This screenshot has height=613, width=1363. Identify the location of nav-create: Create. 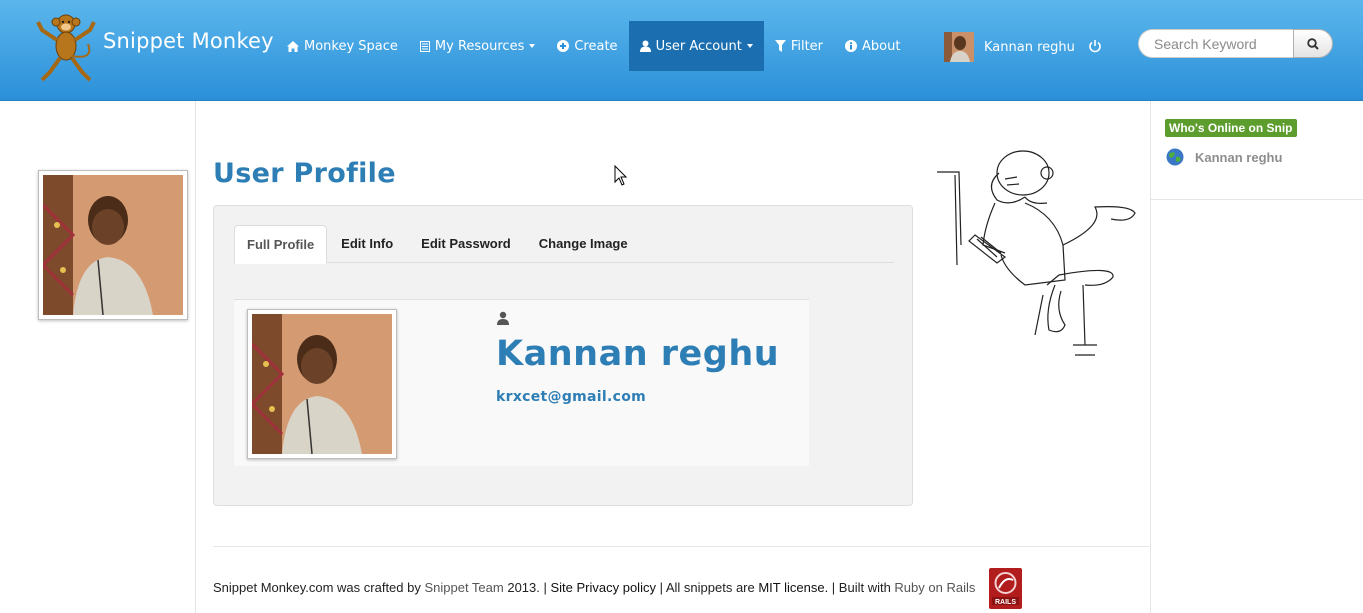
(587, 46).